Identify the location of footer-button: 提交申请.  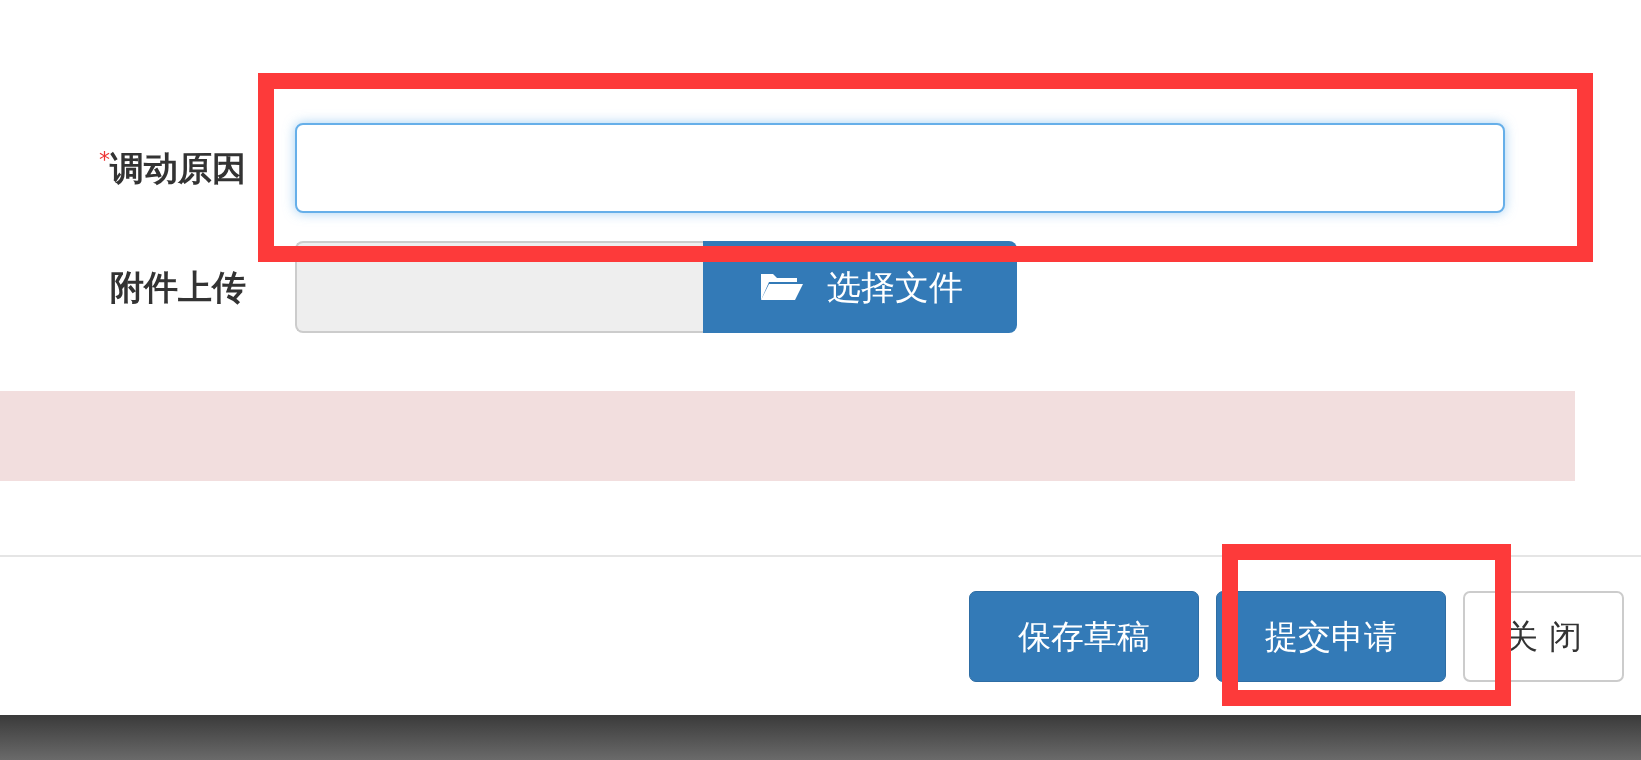
(1331, 636).